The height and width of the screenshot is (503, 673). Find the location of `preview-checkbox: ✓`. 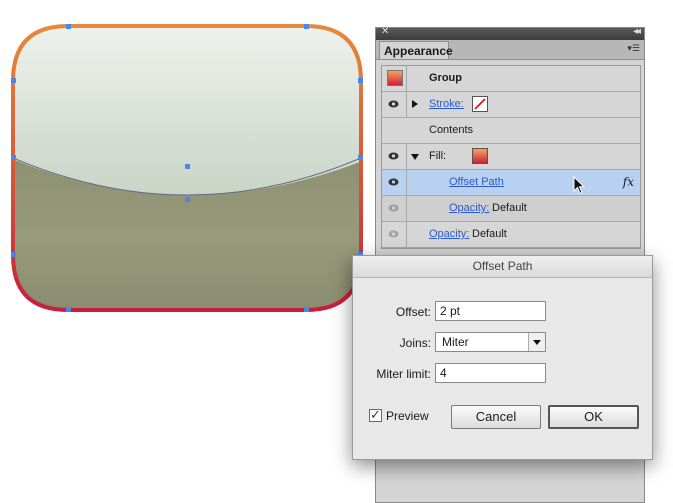

preview-checkbox: ✓ is located at coordinates (375, 414).